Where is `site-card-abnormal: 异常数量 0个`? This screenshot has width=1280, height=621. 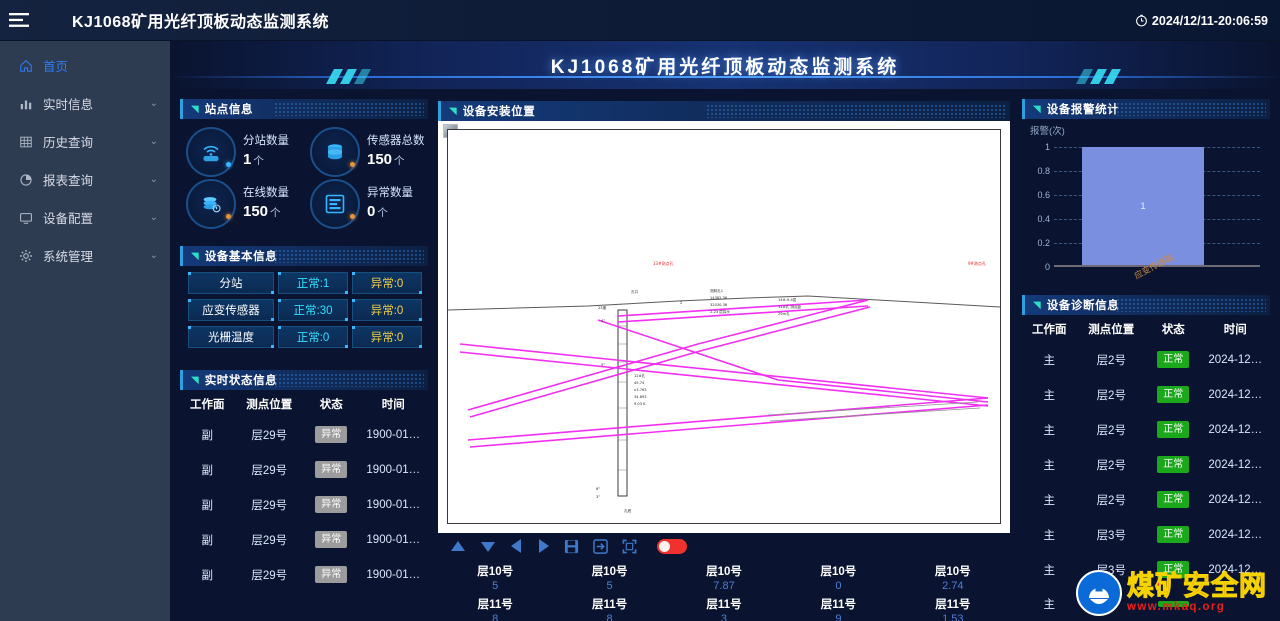 site-card-abnormal: 异常数量 0个 is located at coordinates (366, 204).